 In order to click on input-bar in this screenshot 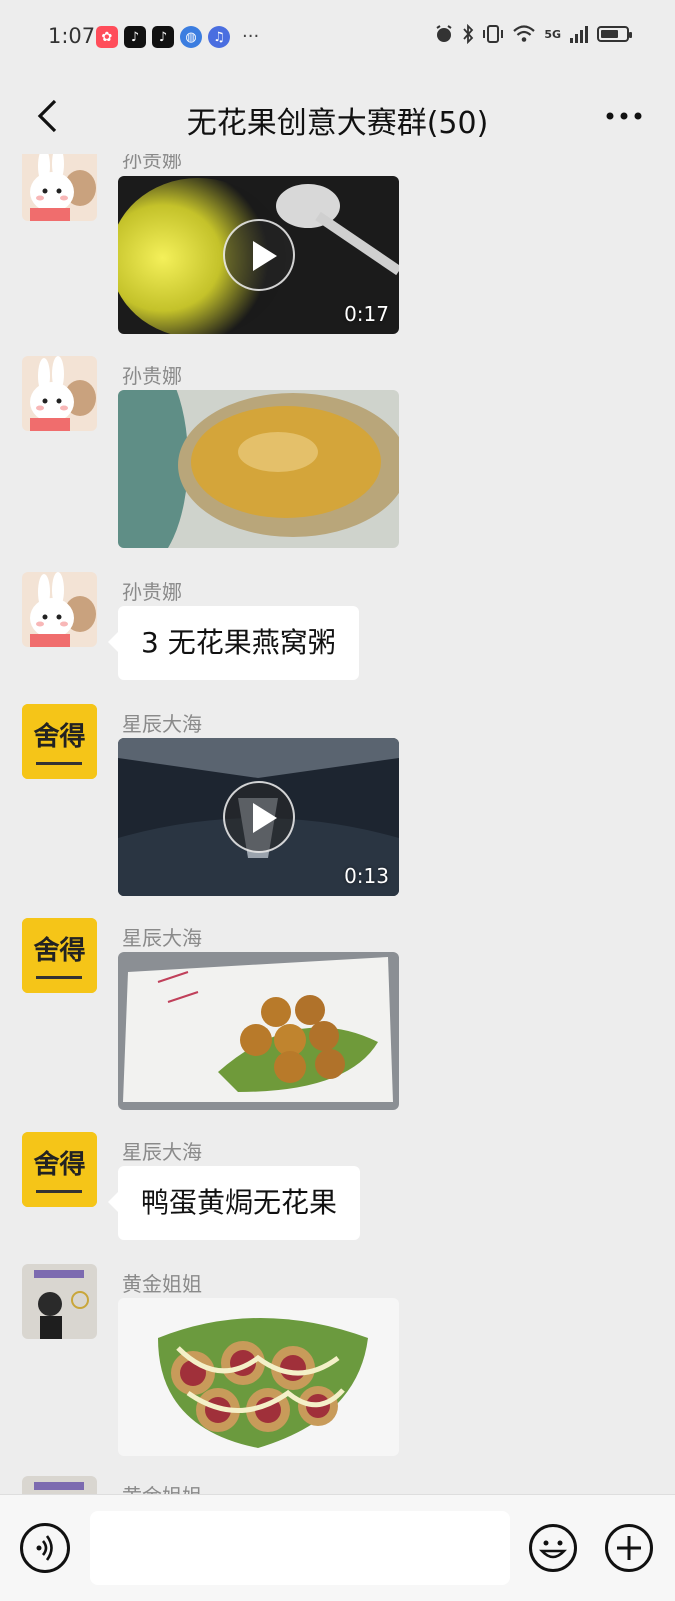, I will do `click(337, 1547)`.